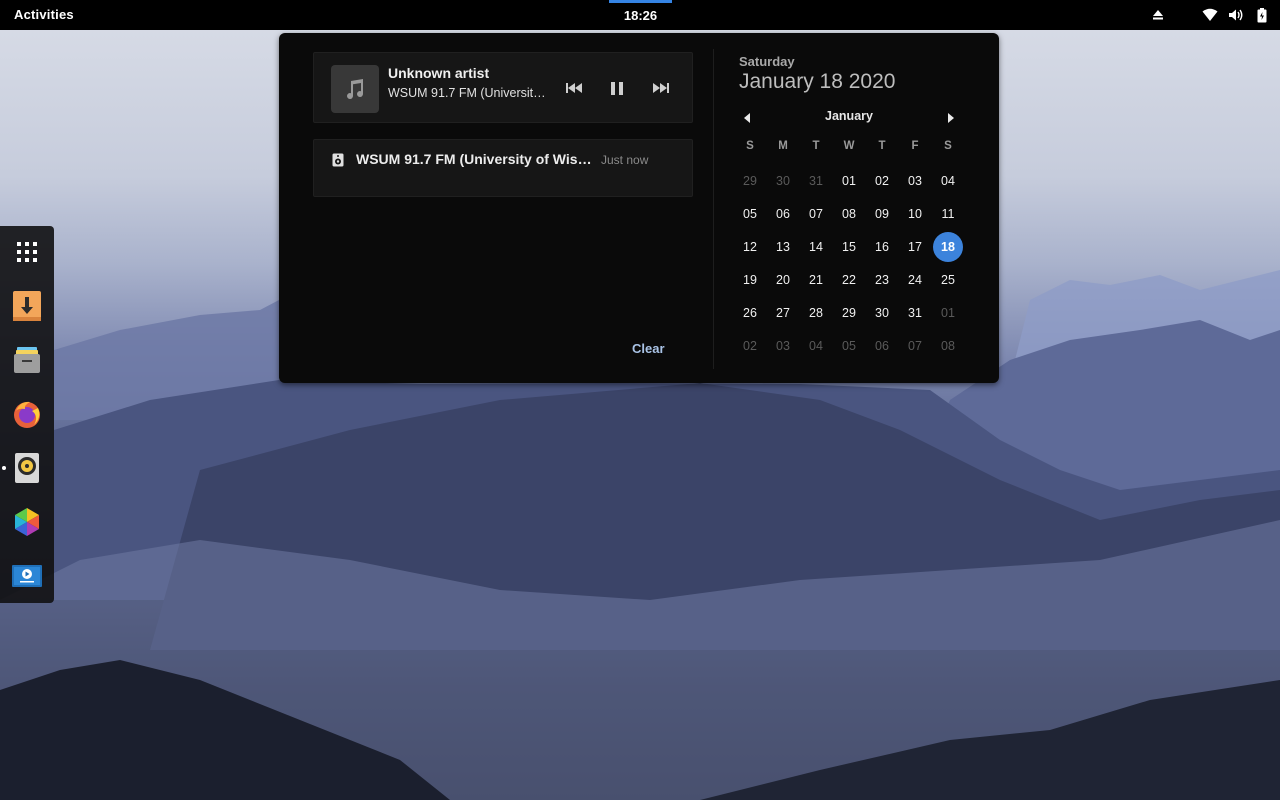  I want to click on color-picker-app-icon, so click(27, 522).